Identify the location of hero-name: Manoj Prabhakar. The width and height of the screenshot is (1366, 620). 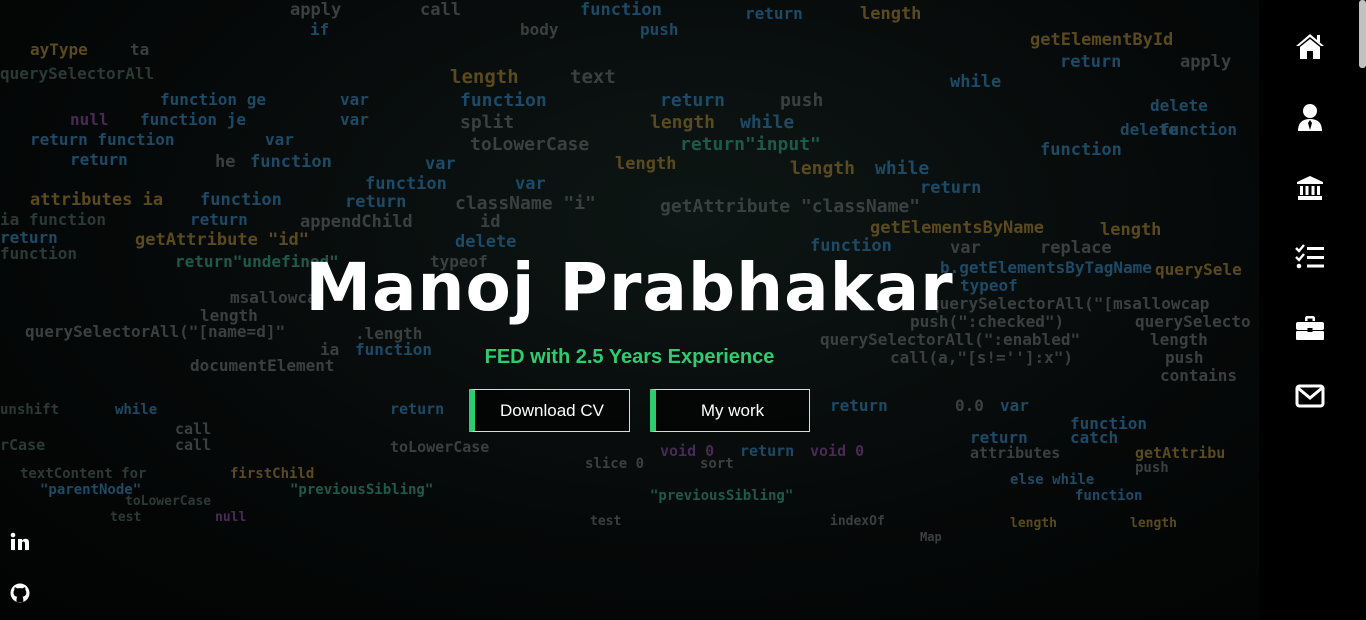
(629, 287).